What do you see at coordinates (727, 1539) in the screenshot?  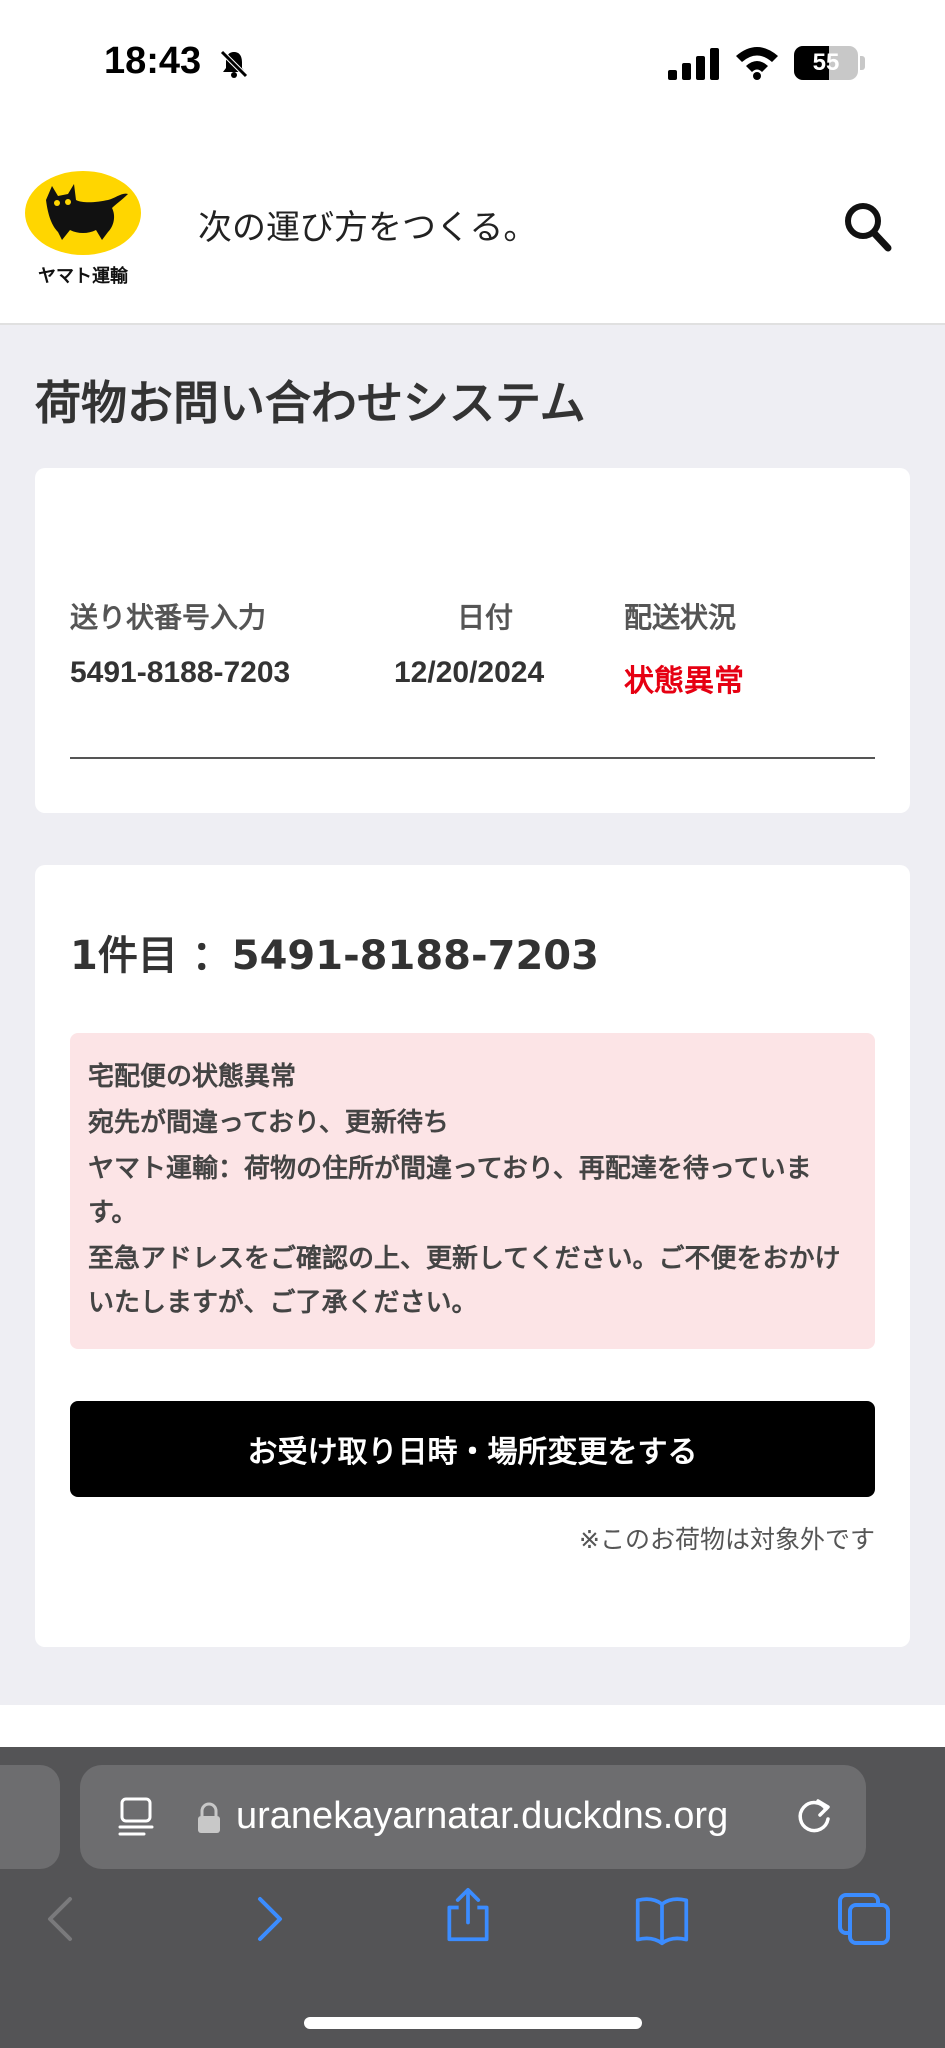 I see `exclusion-note: ※このお荷物は対象外です` at bounding box center [727, 1539].